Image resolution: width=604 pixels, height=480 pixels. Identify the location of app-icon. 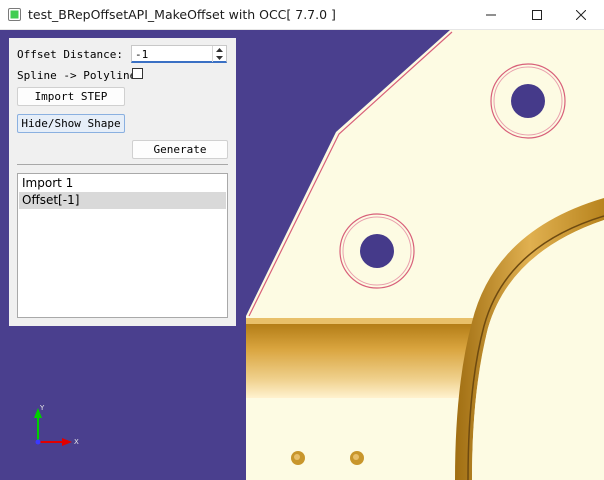
(14, 14).